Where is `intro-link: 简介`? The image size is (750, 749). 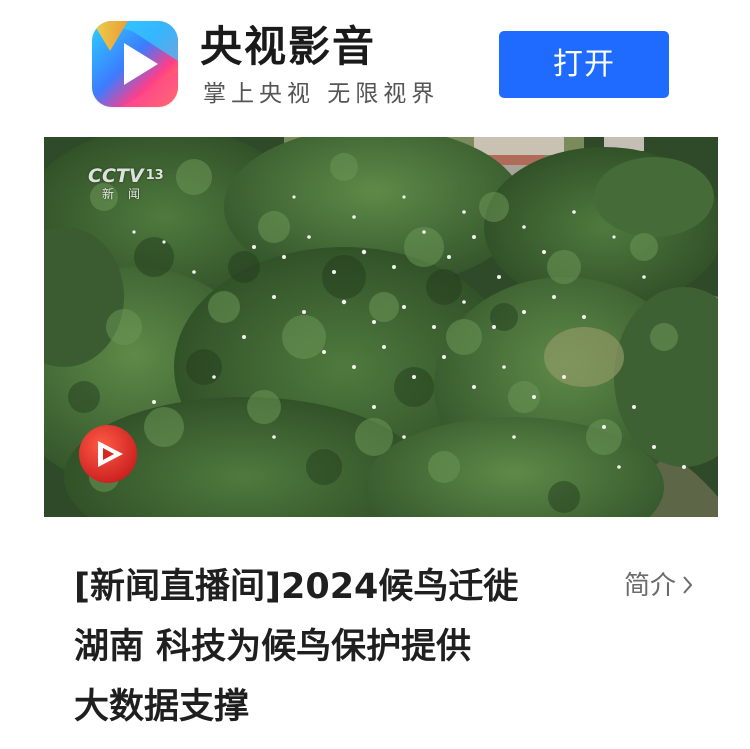
intro-link: 简介 is located at coordinates (658, 586).